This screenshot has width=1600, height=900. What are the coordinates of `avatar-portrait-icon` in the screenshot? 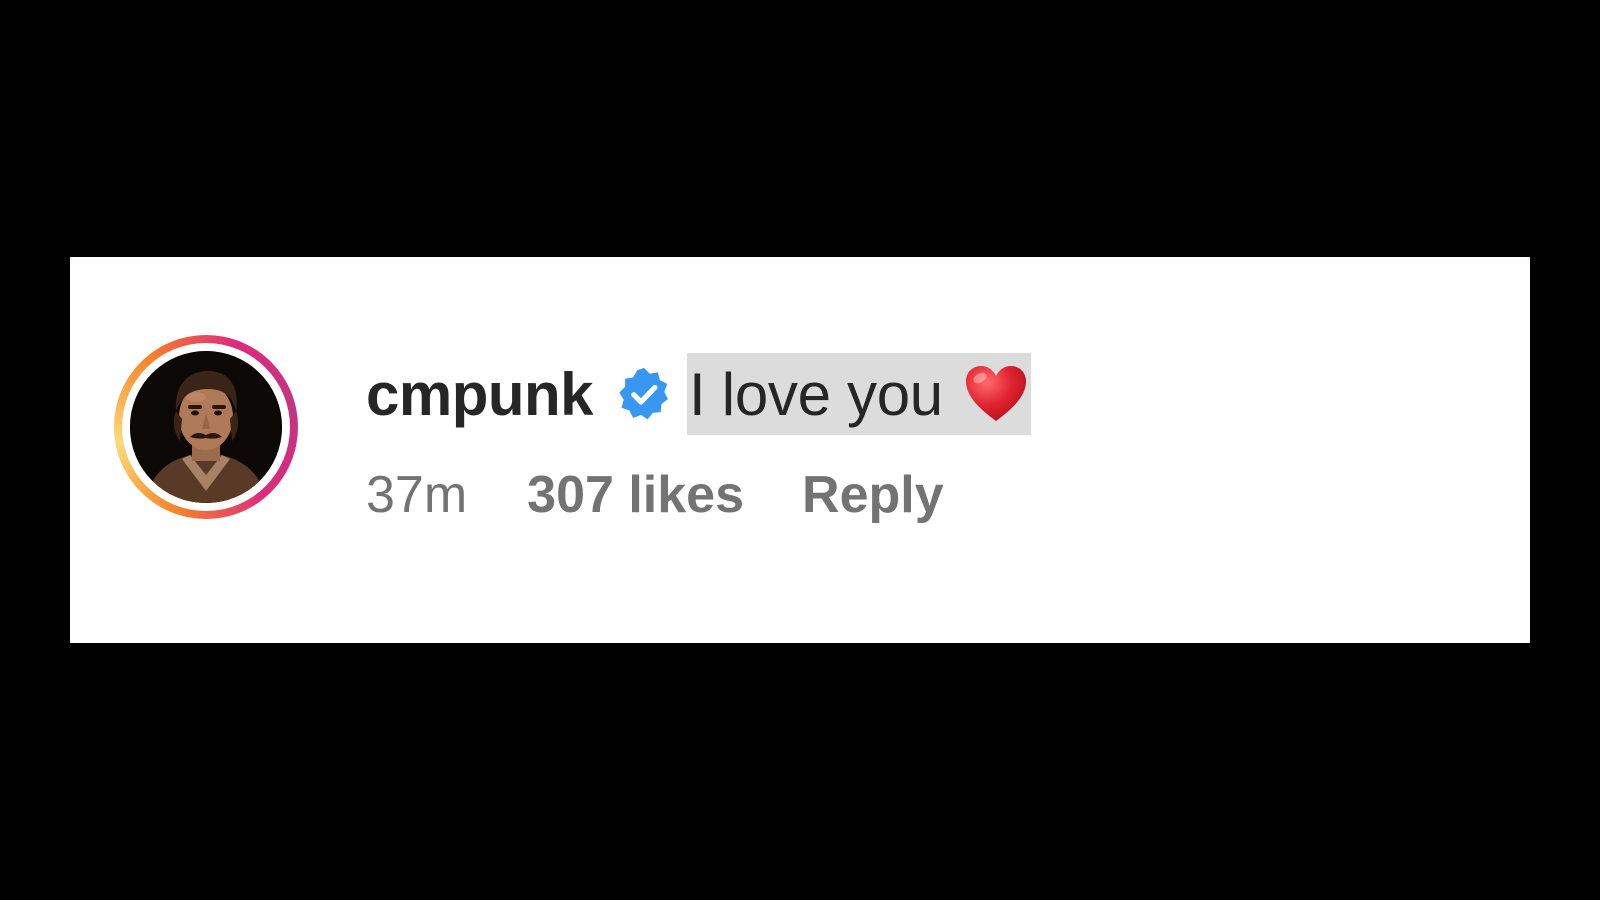 It's located at (206, 427).